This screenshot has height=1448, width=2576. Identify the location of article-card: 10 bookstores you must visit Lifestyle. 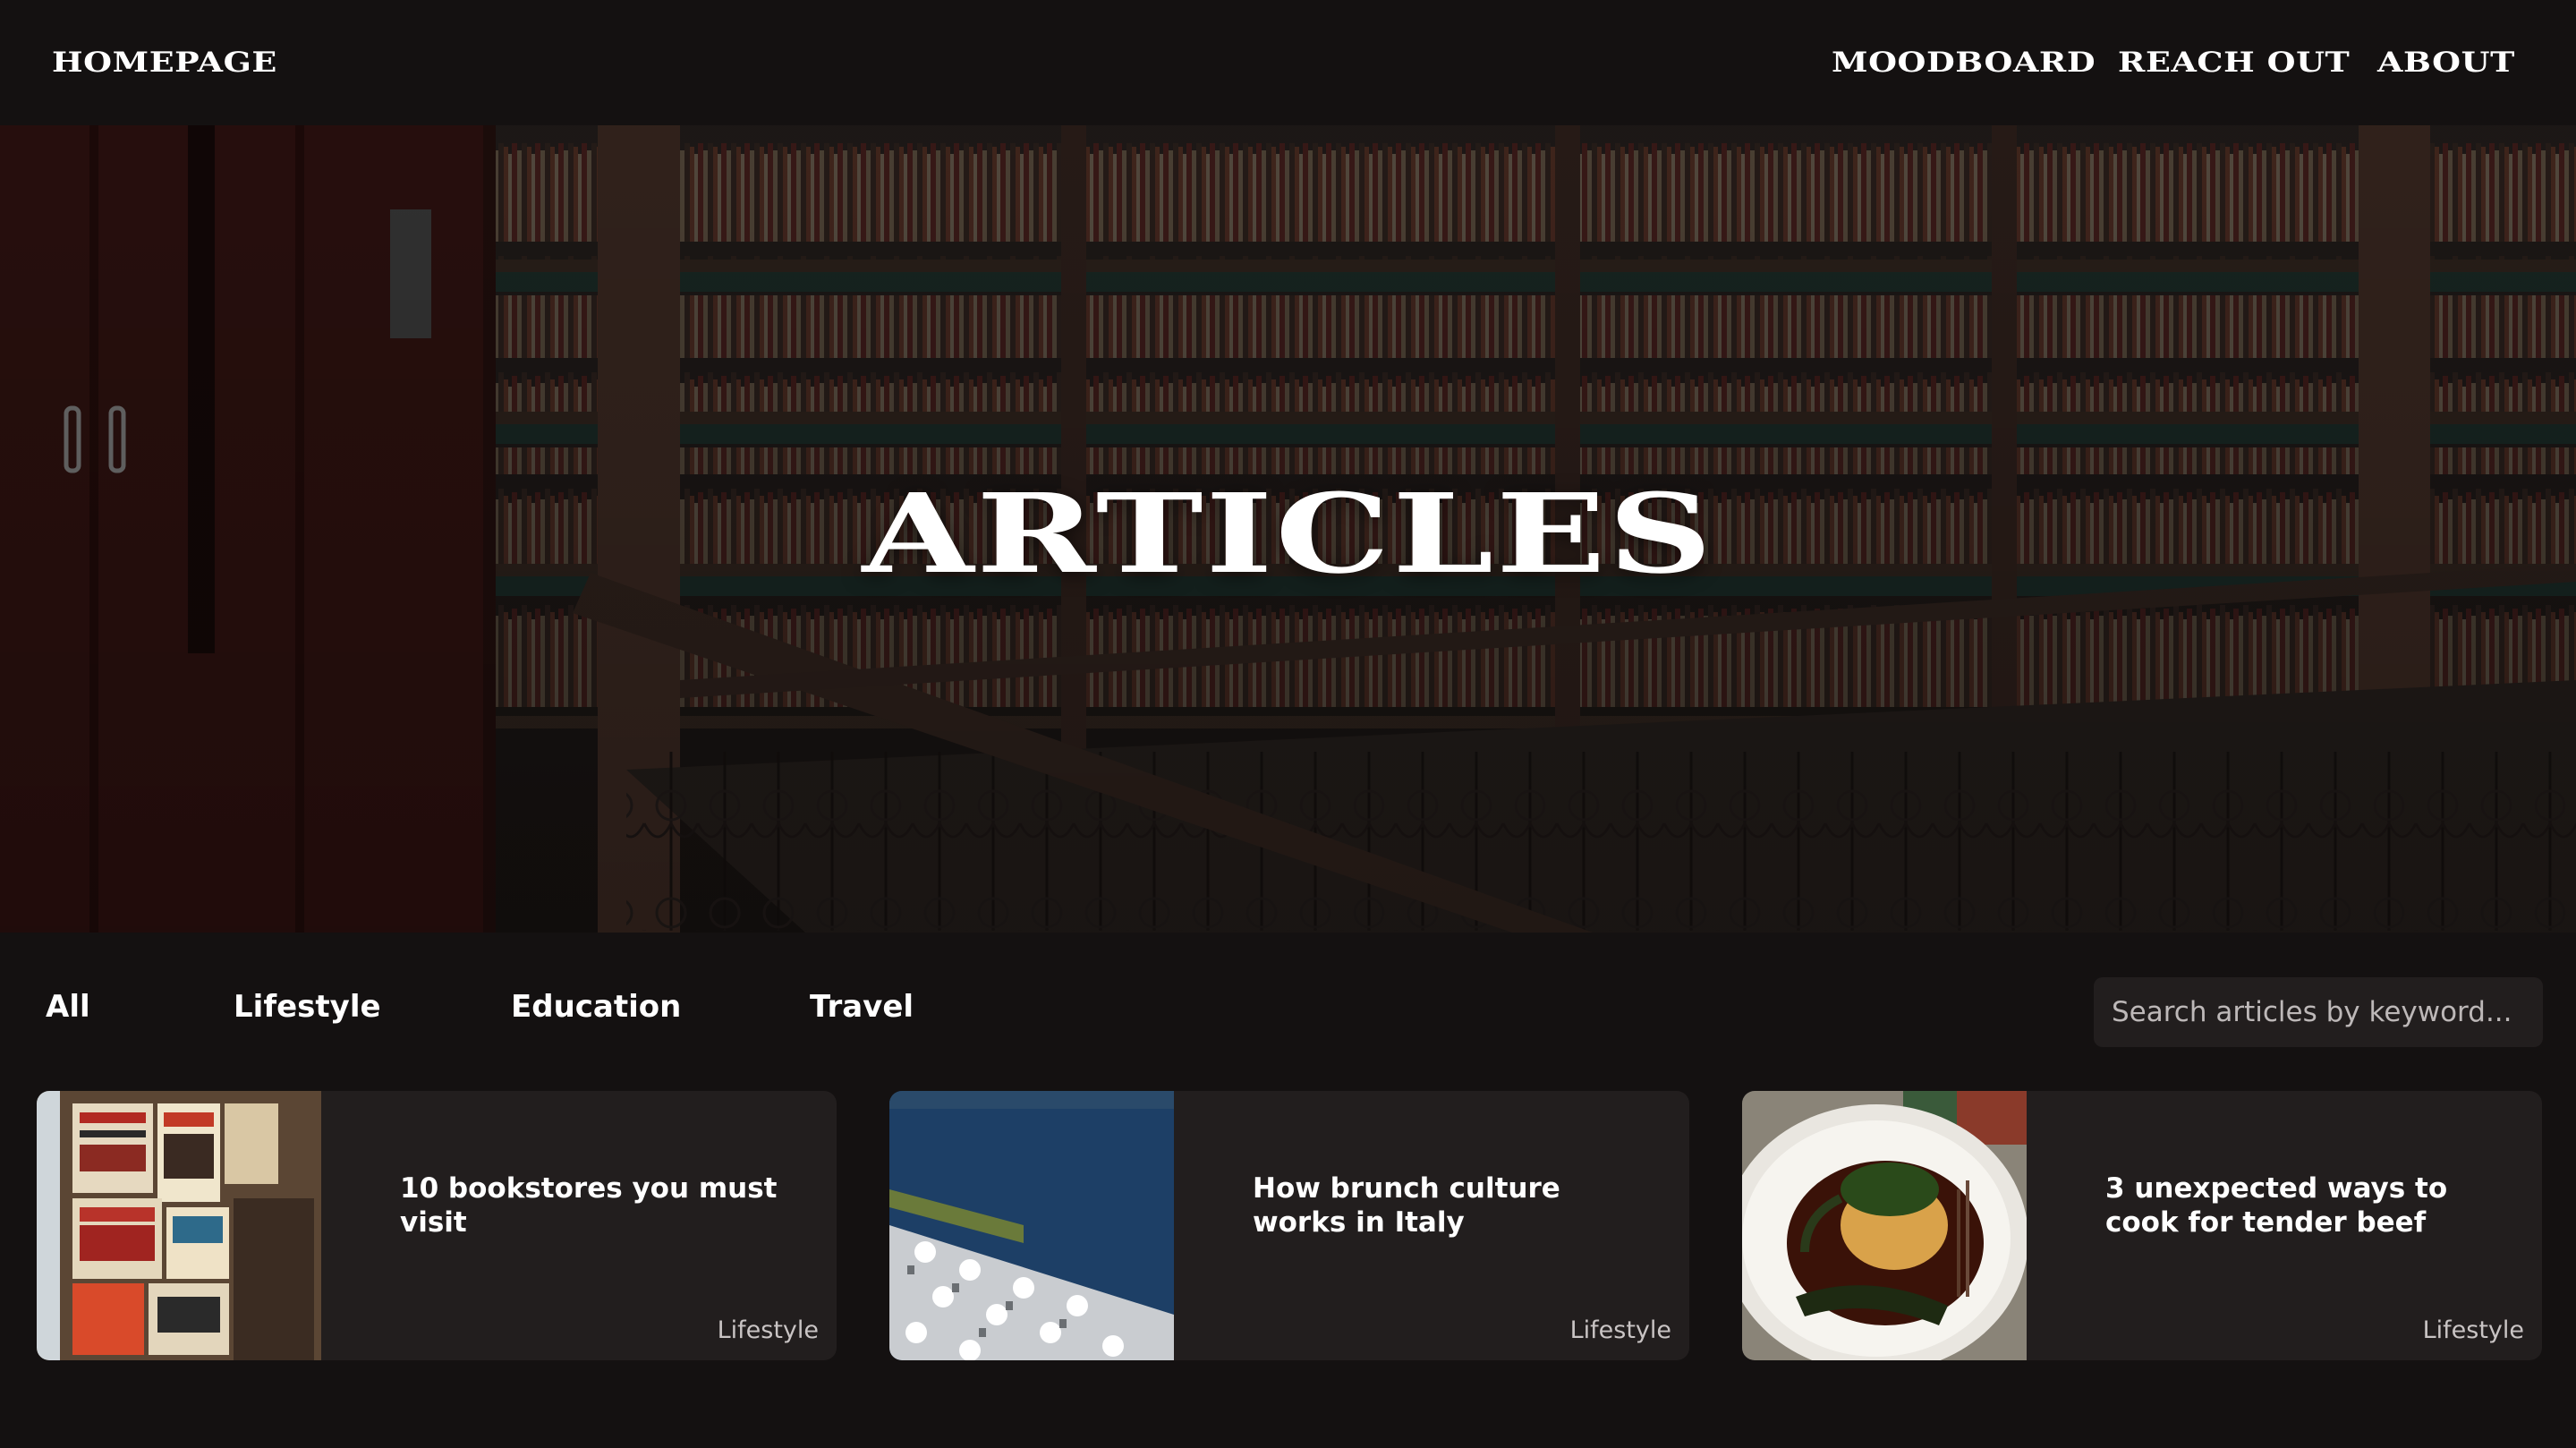
(437, 1225).